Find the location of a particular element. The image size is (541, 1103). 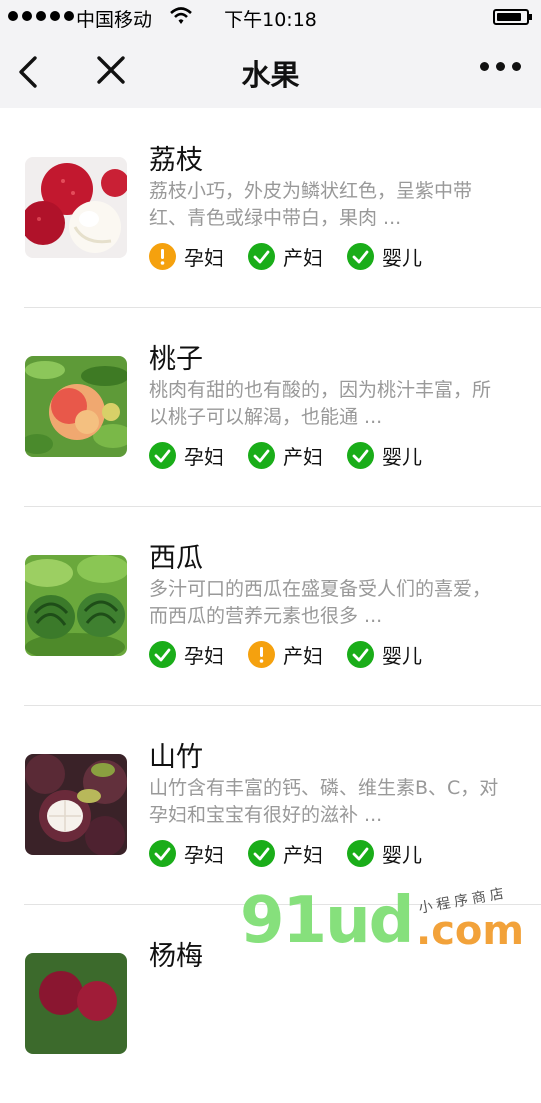

item-name: 山竹 is located at coordinates (176, 757).